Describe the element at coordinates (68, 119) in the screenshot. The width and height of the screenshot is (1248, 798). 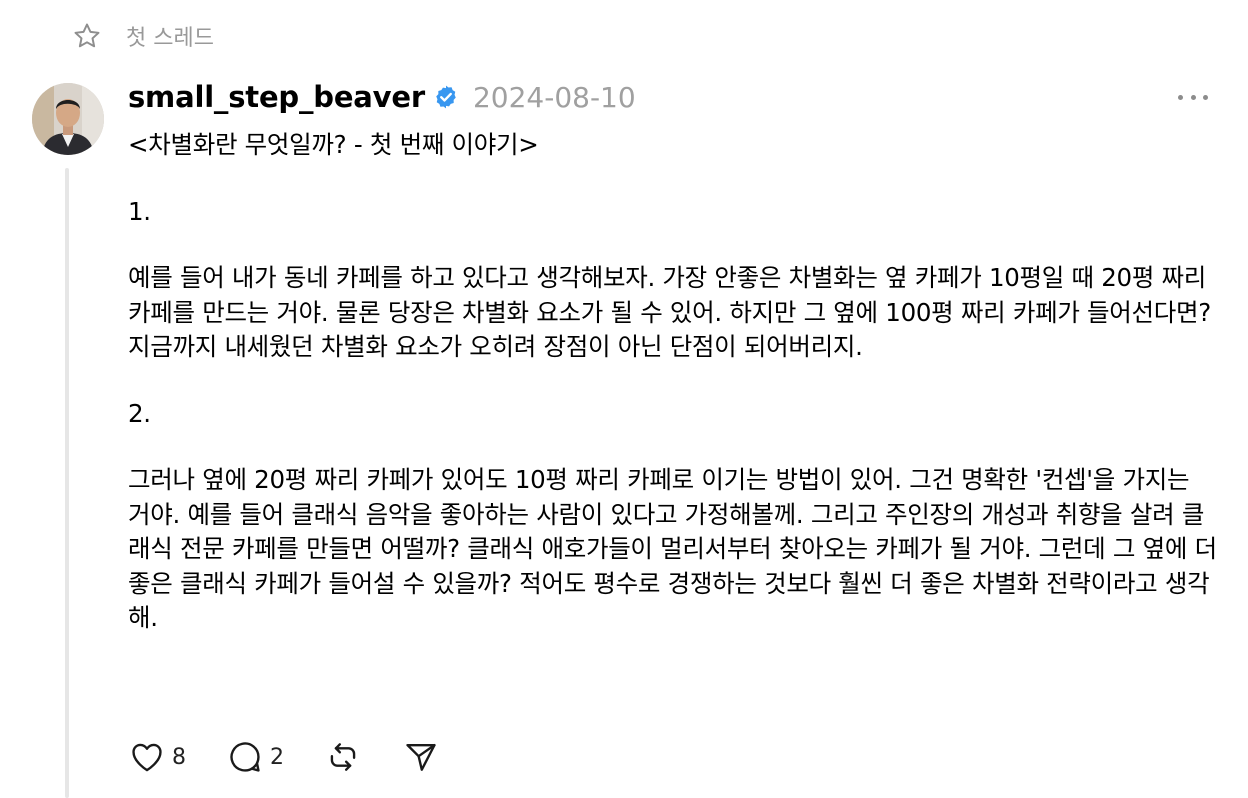
I see `avatar` at that location.